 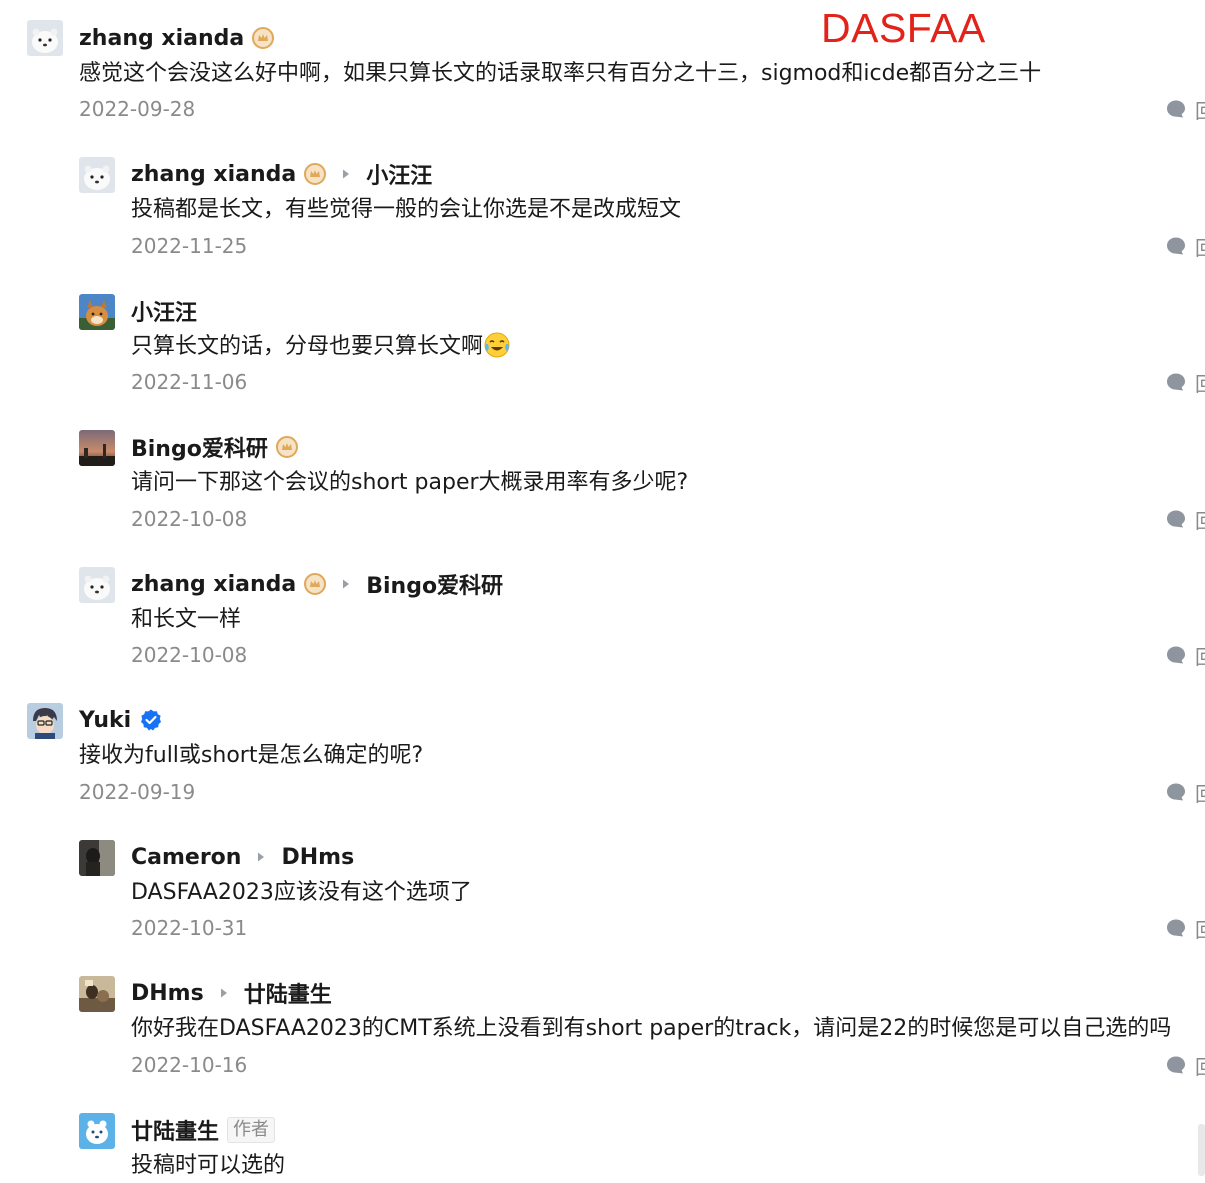 I want to click on reply-to-name: DHms, so click(x=317, y=857).